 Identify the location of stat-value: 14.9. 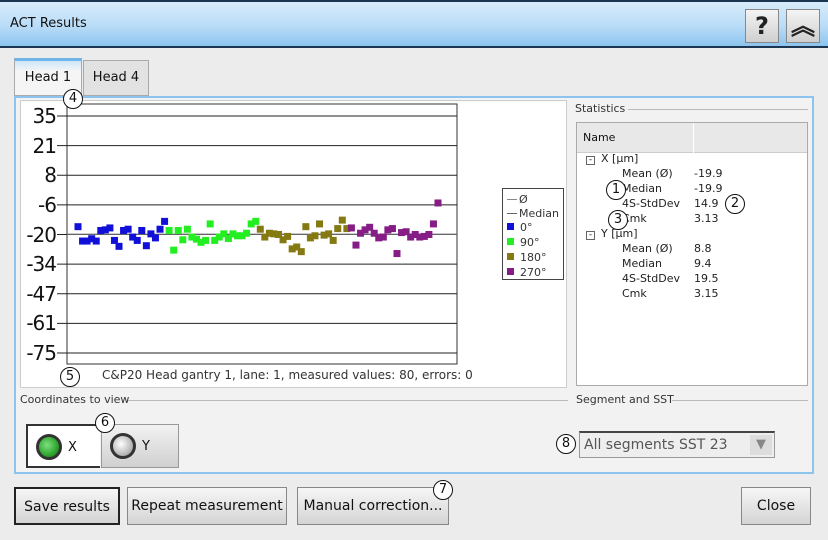
(706, 203).